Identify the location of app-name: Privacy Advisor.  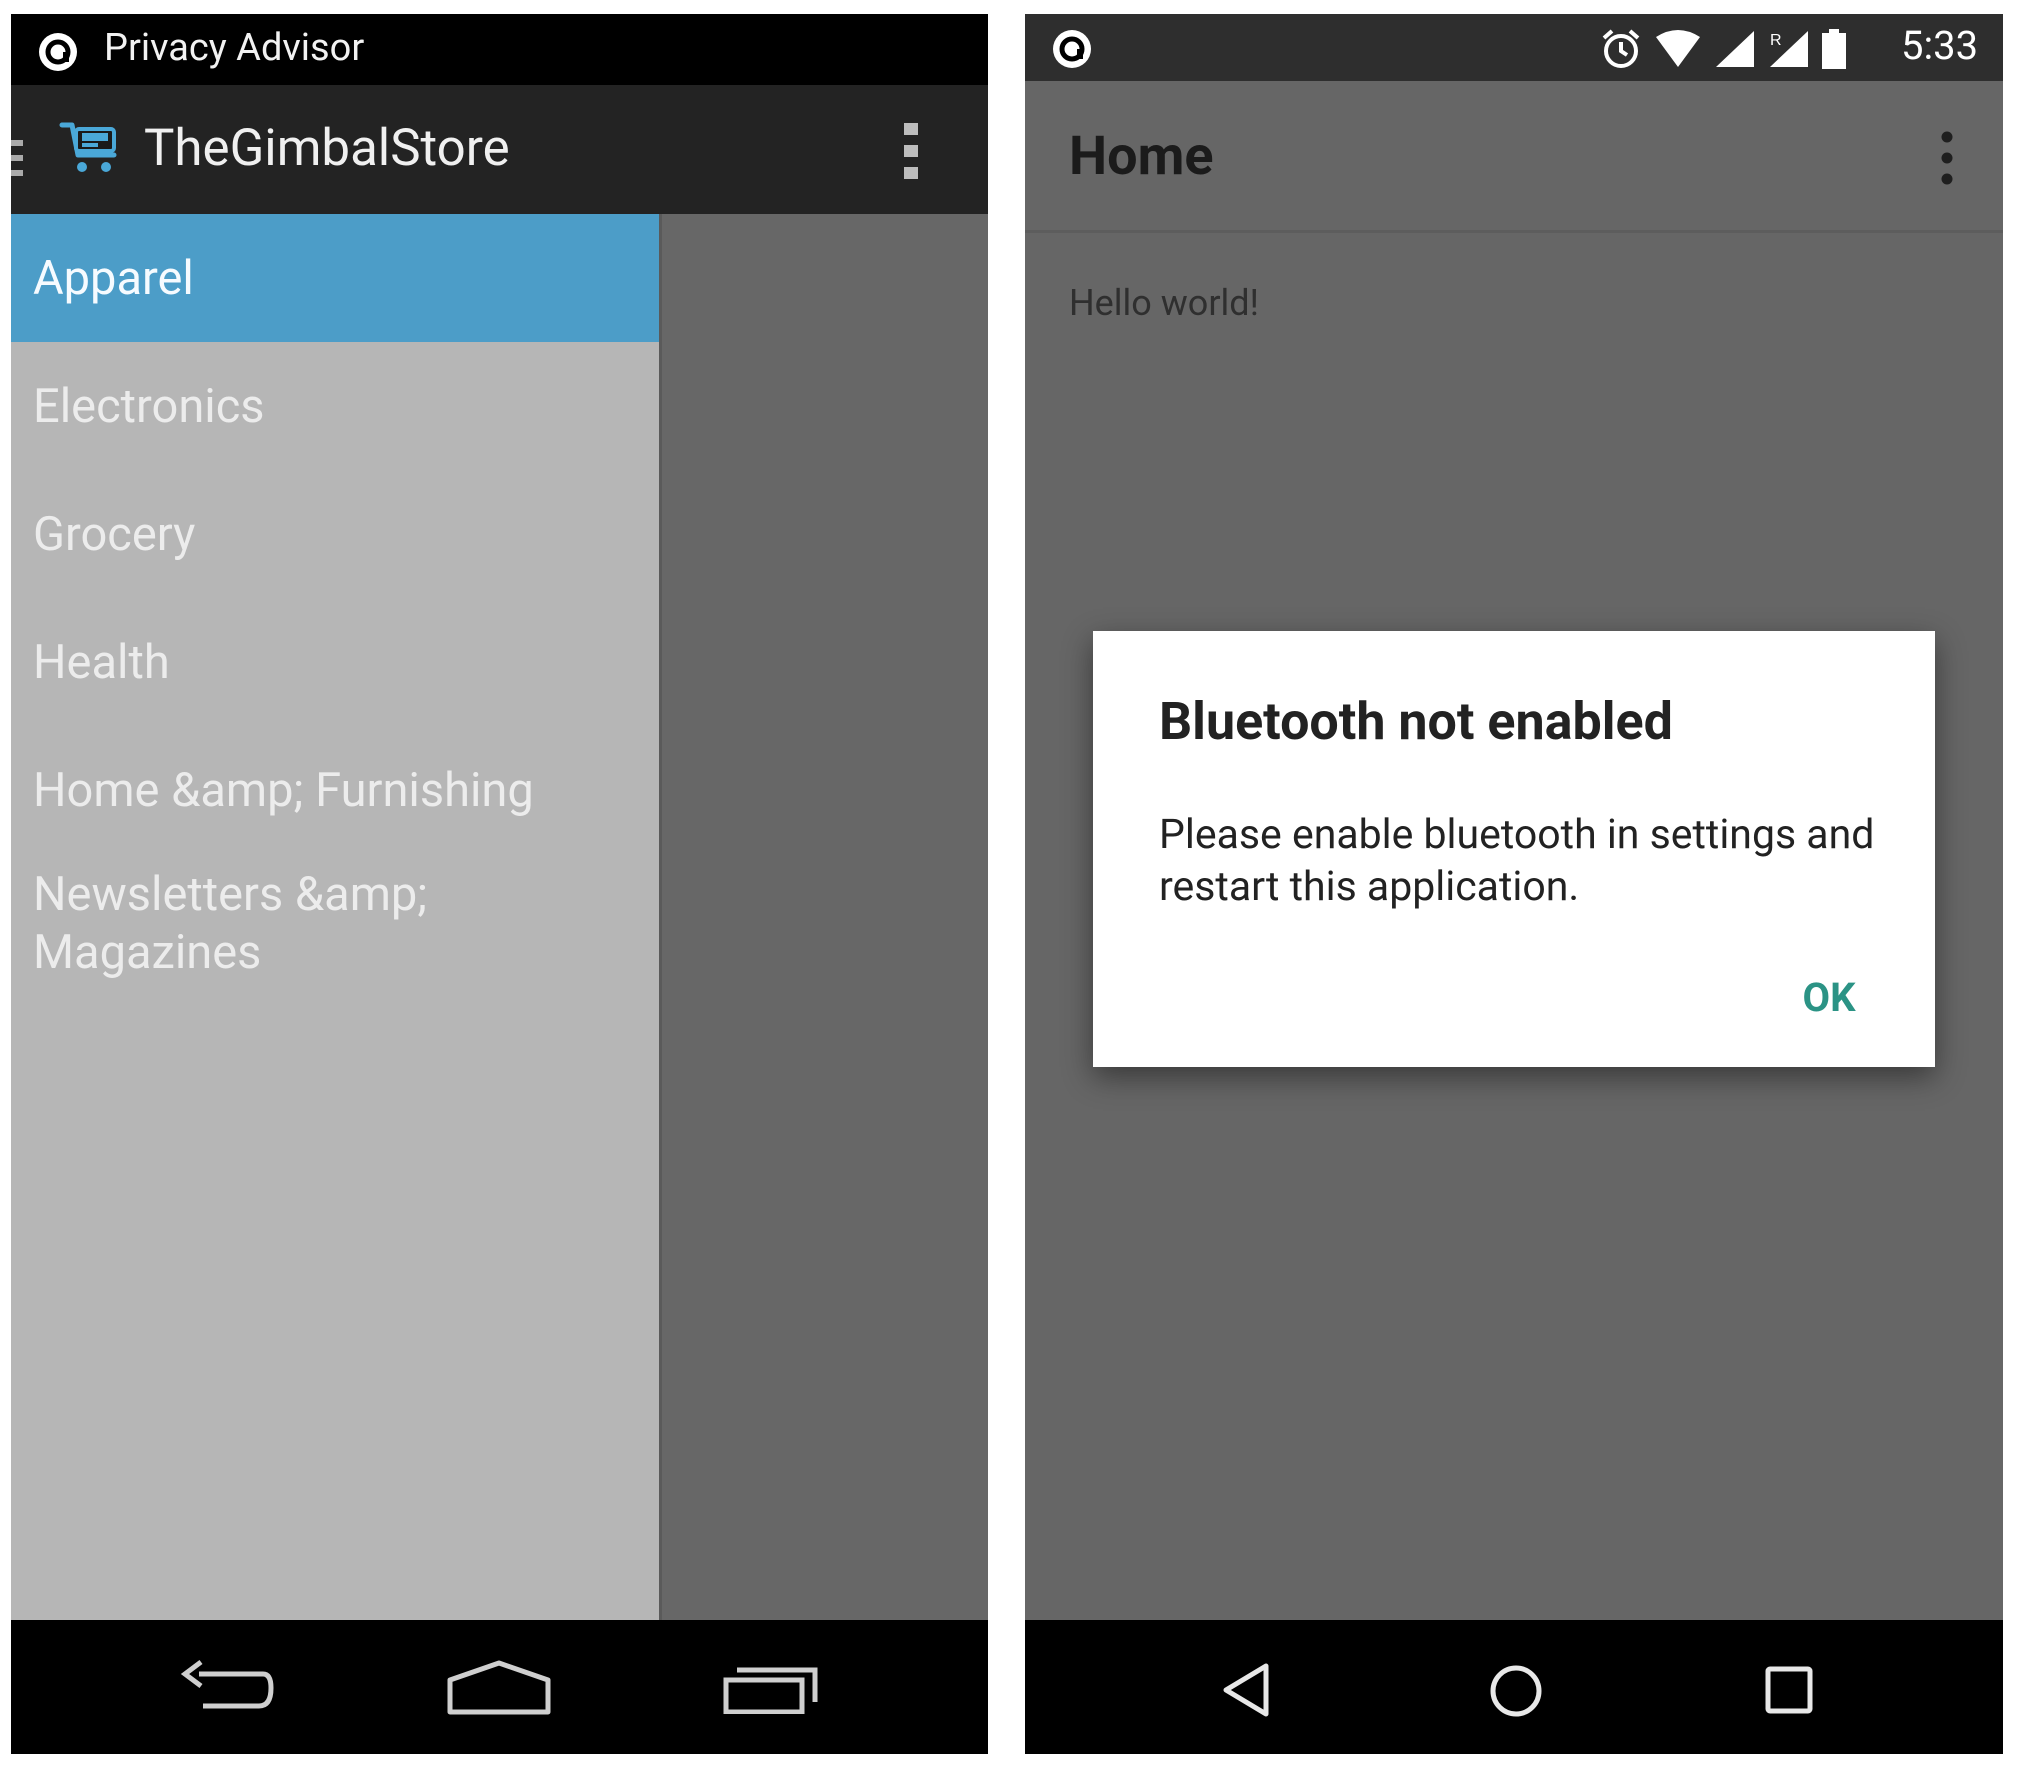
(234, 48).